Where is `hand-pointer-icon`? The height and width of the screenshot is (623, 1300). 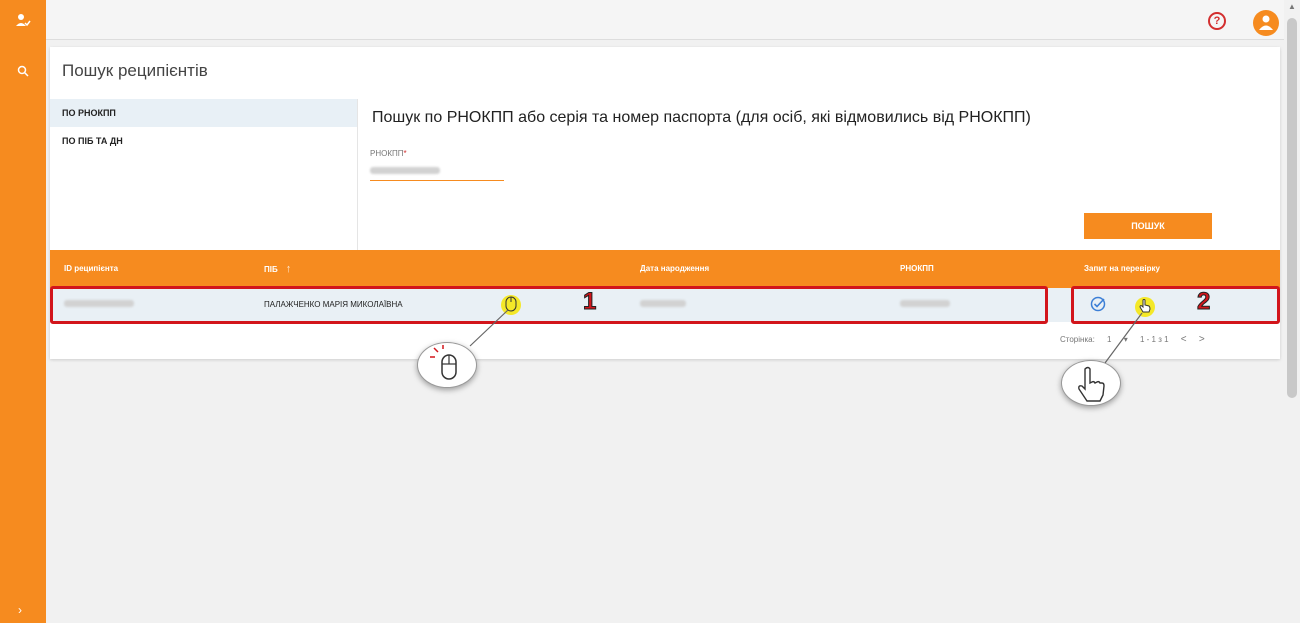
hand-pointer-icon is located at coordinates (1091, 384).